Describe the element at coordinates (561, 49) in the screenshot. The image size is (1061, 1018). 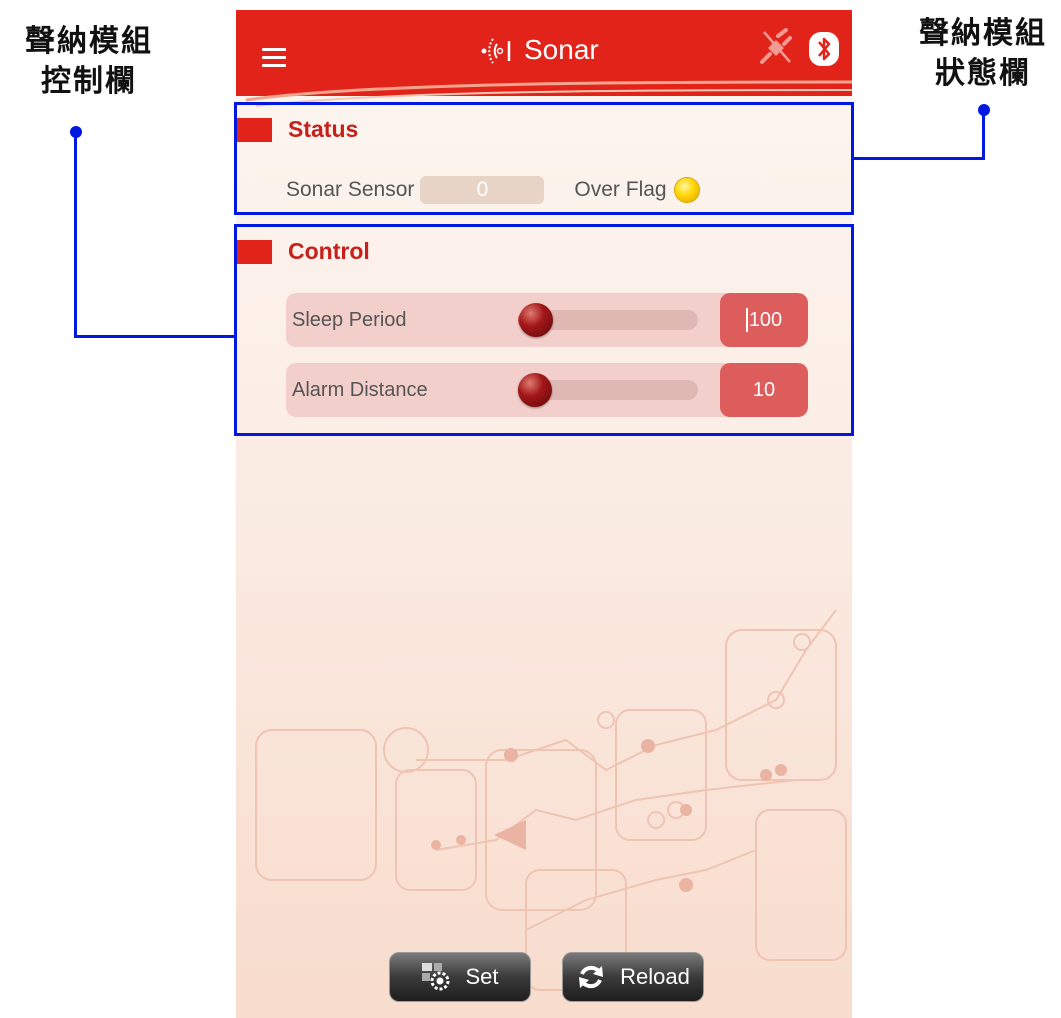
I see `app-title: Sonar` at that location.